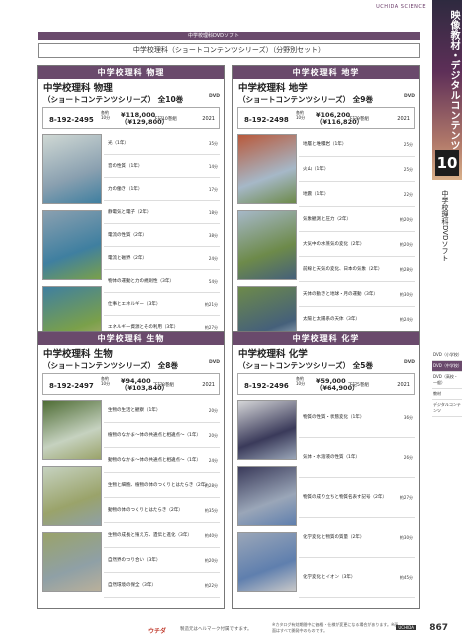 This screenshot has height=644, width=462. I want to click on list-item: 物質の成り立ちと物質名表す記号（2年） 約27分, so click(357, 498).